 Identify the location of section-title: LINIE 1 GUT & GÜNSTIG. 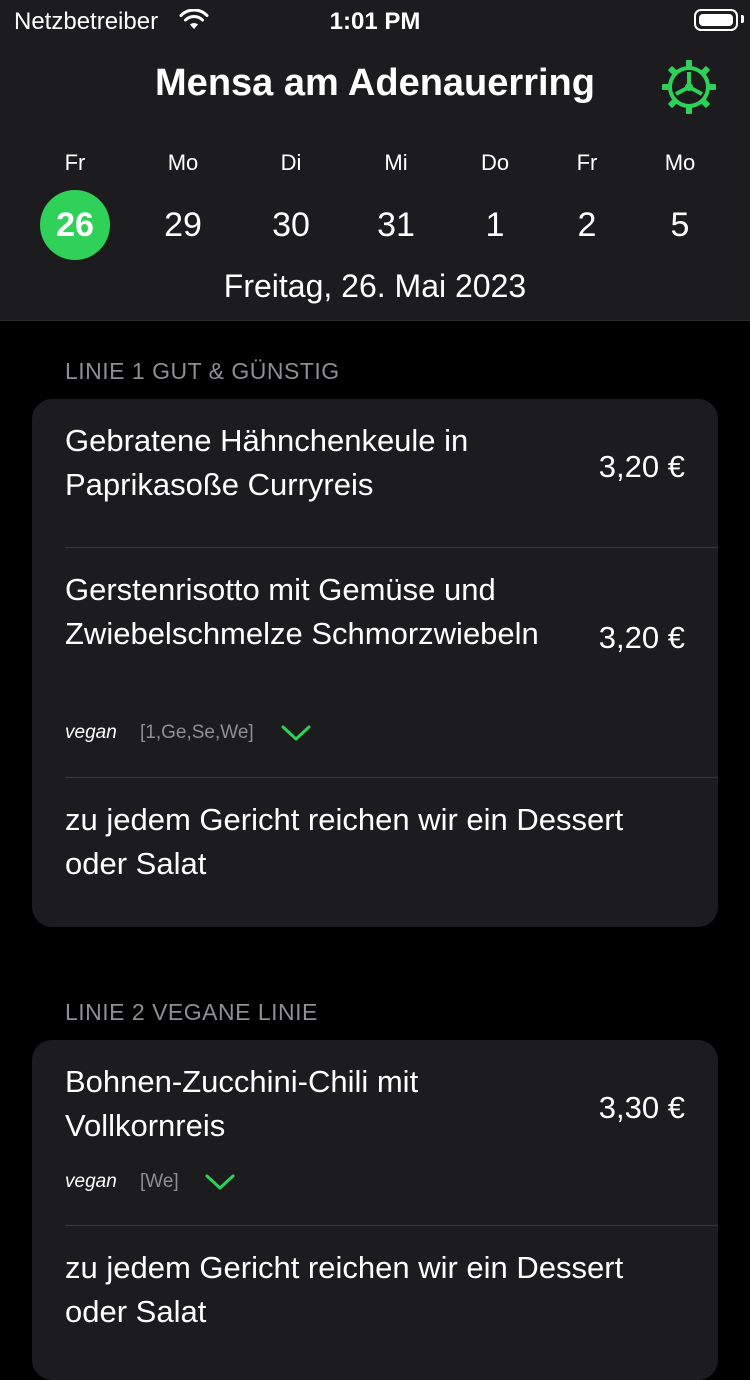
(202, 371).